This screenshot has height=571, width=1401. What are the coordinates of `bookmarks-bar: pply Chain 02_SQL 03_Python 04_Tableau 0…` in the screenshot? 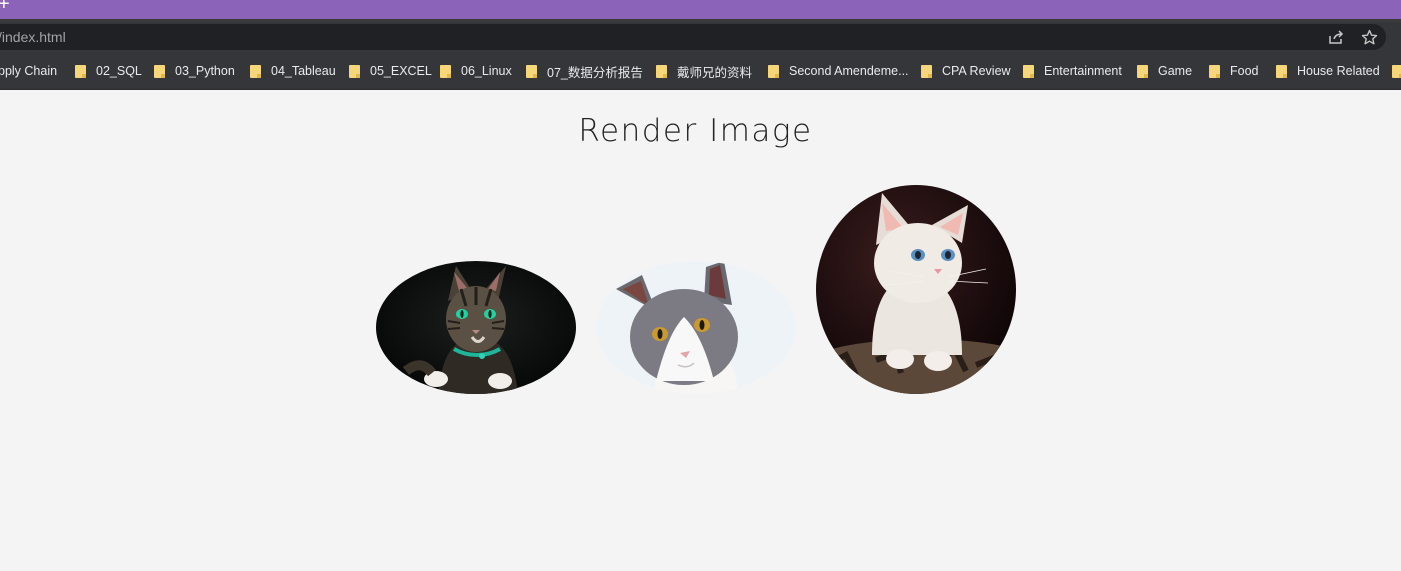 It's located at (700, 71).